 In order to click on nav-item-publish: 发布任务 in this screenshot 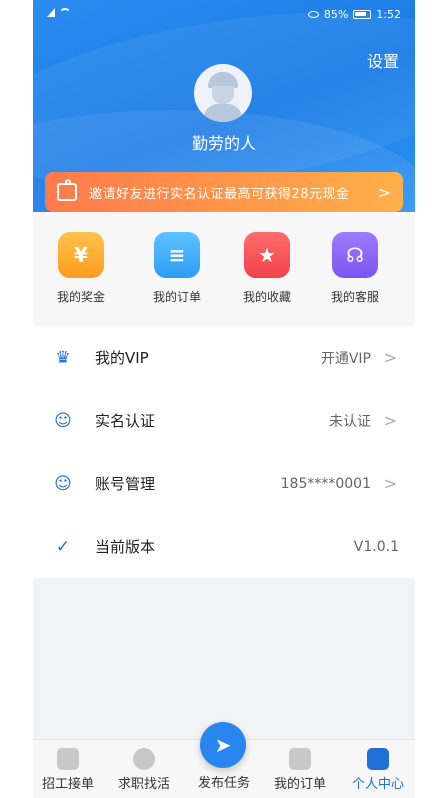, I will do `click(224, 781)`.